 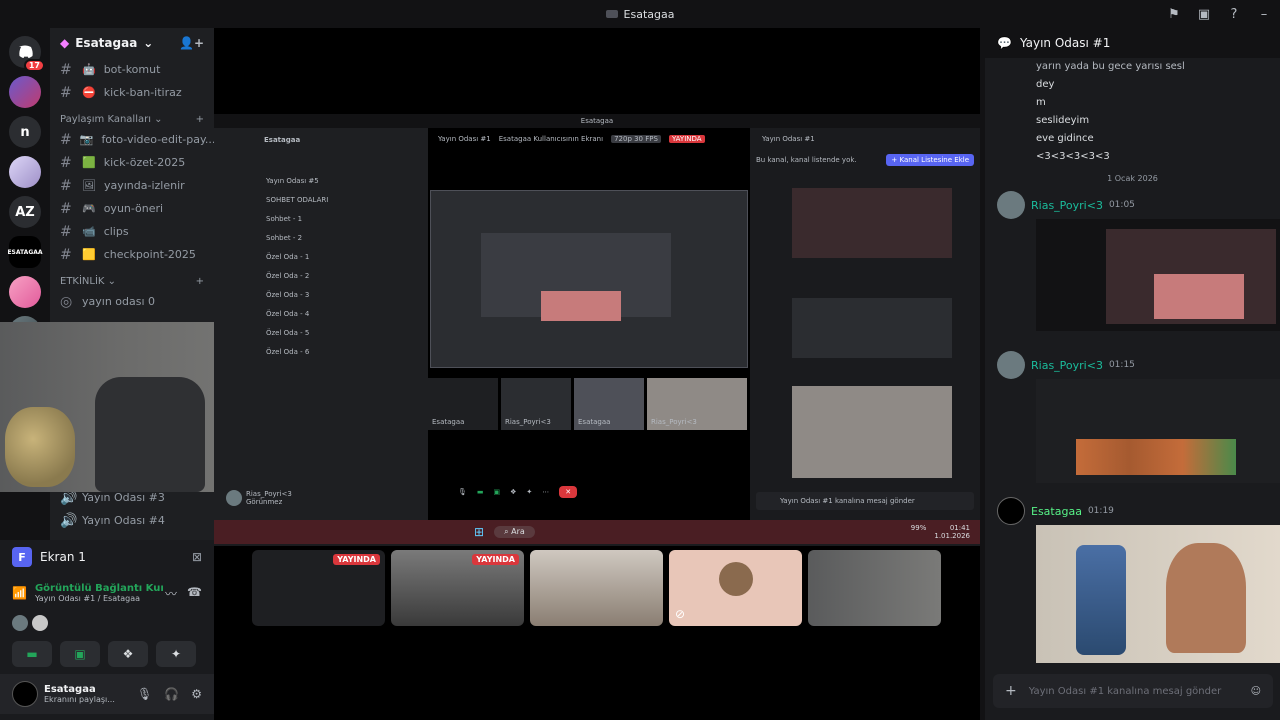 I want to click on chat-line: dey, so click(x=1045, y=84).